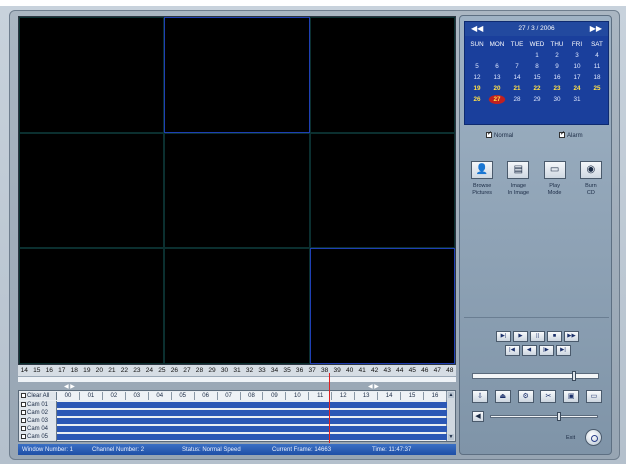  I want to click on clear-all-button: Clear All, so click(38, 396).